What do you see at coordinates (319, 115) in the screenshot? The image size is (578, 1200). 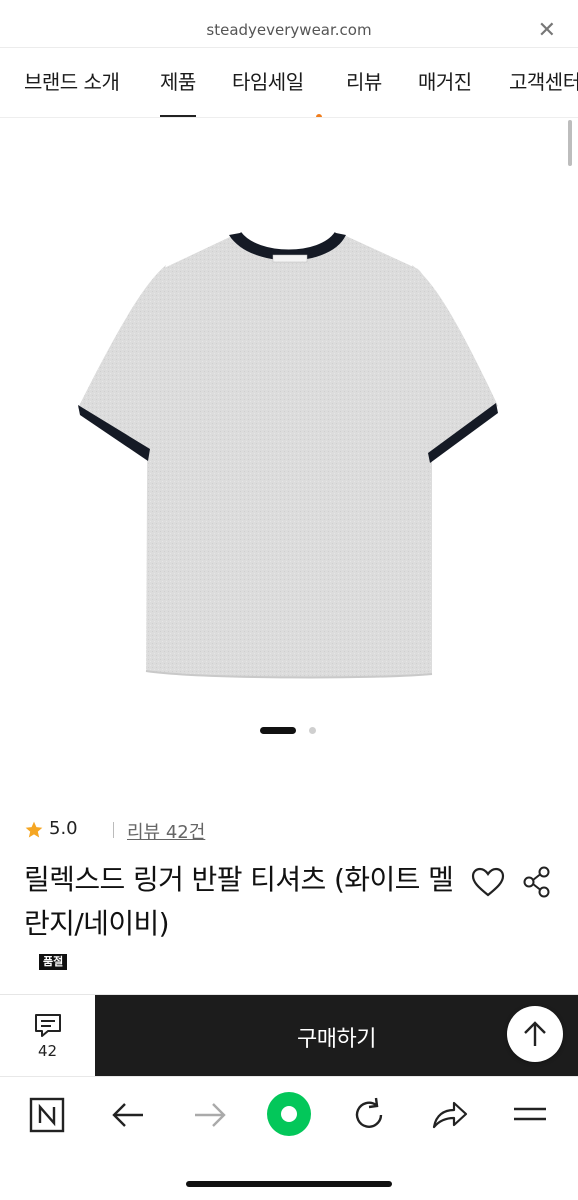 I see `new-dot-badge` at bounding box center [319, 115].